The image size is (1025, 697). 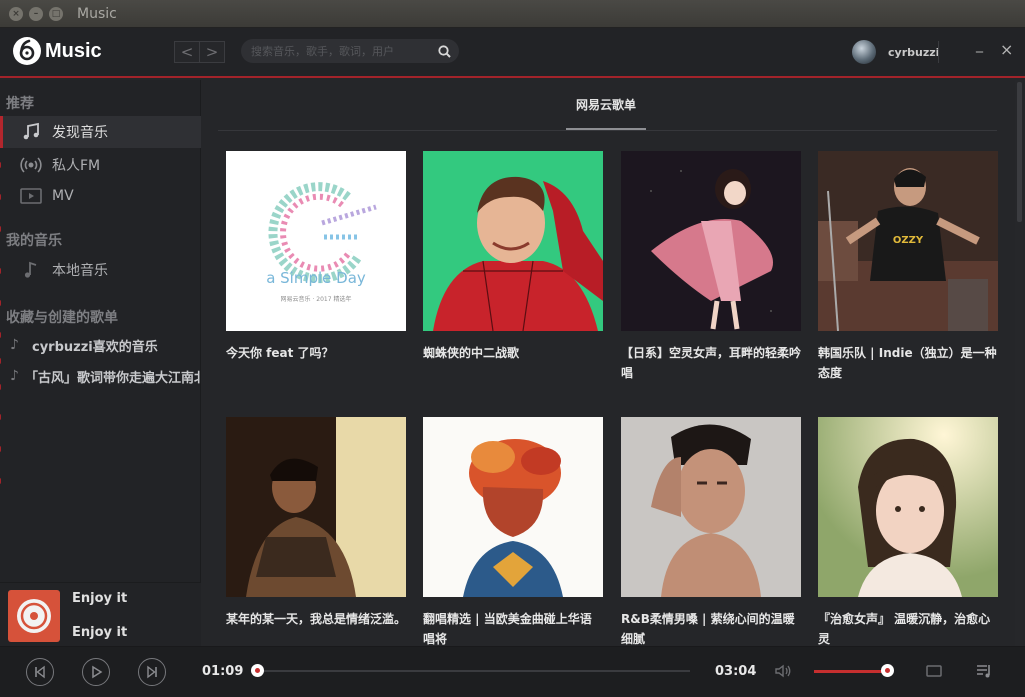 What do you see at coordinates (187, 52) in the screenshot?
I see `back-button: <` at bounding box center [187, 52].